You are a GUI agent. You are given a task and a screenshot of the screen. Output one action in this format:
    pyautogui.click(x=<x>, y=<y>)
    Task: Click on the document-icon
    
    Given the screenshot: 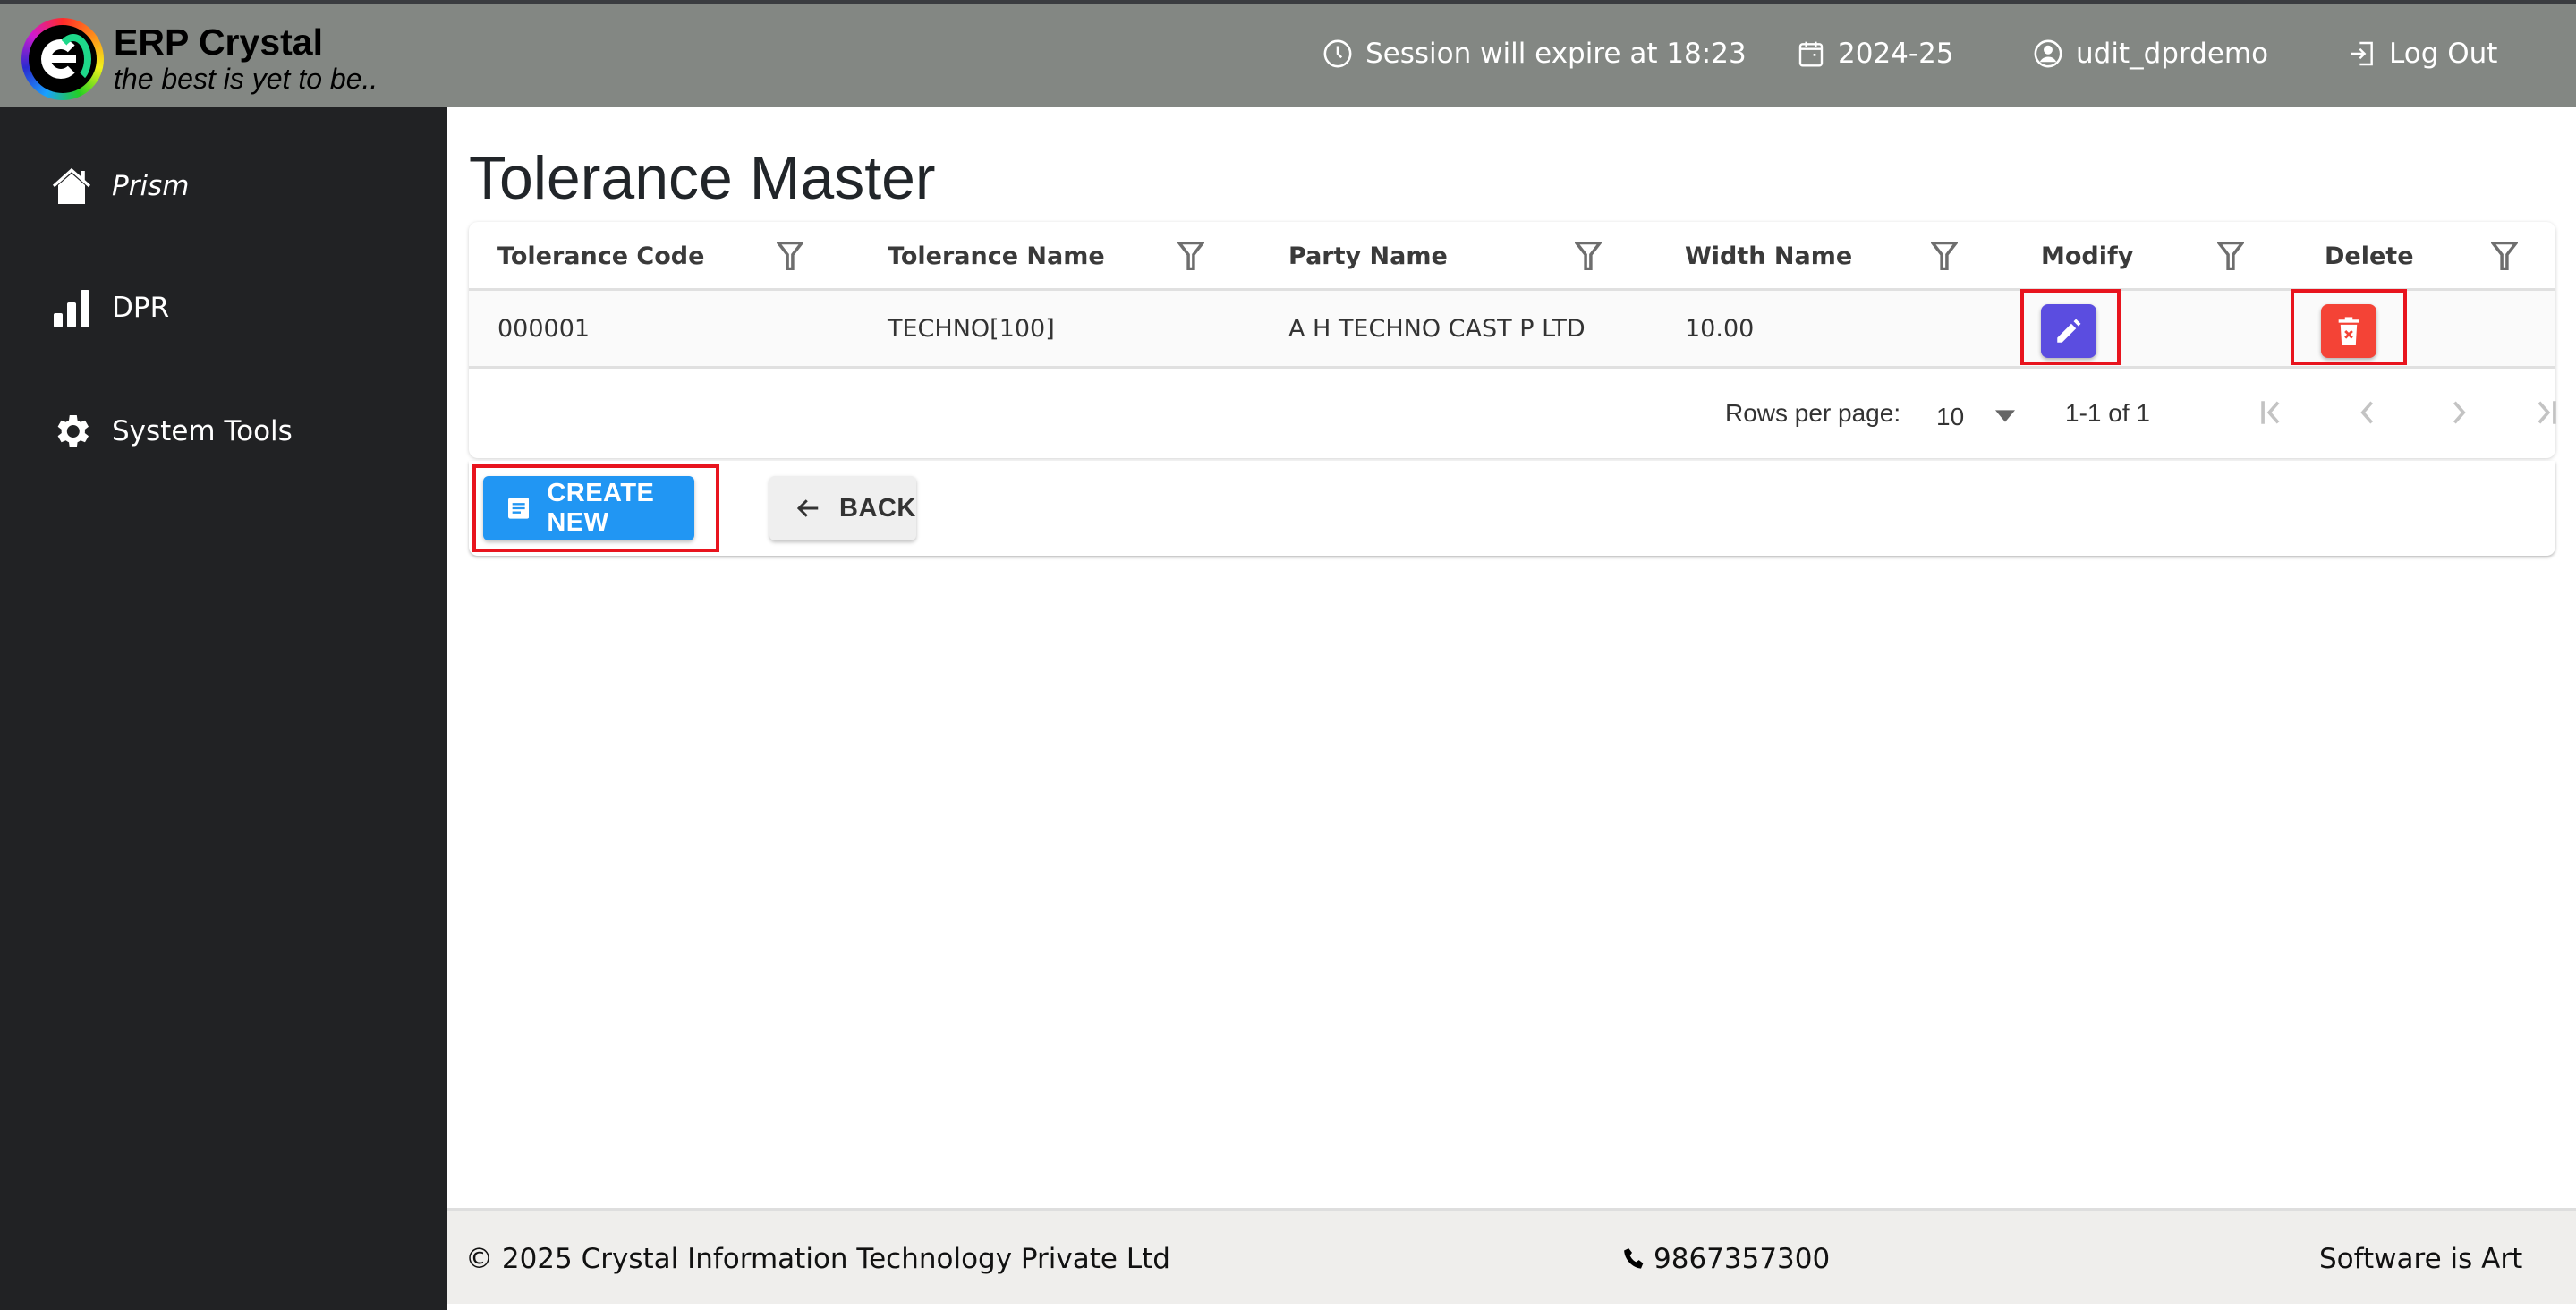 What is the action you would take?
    pyautogui.click(x=519, y=508)
    